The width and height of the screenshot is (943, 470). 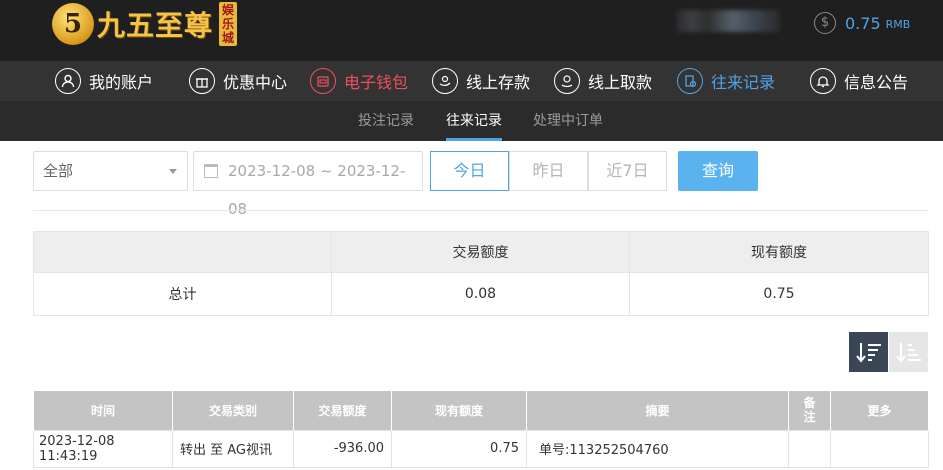 I want to click on summary-header: 交易额度, so click(x=480, y=252).